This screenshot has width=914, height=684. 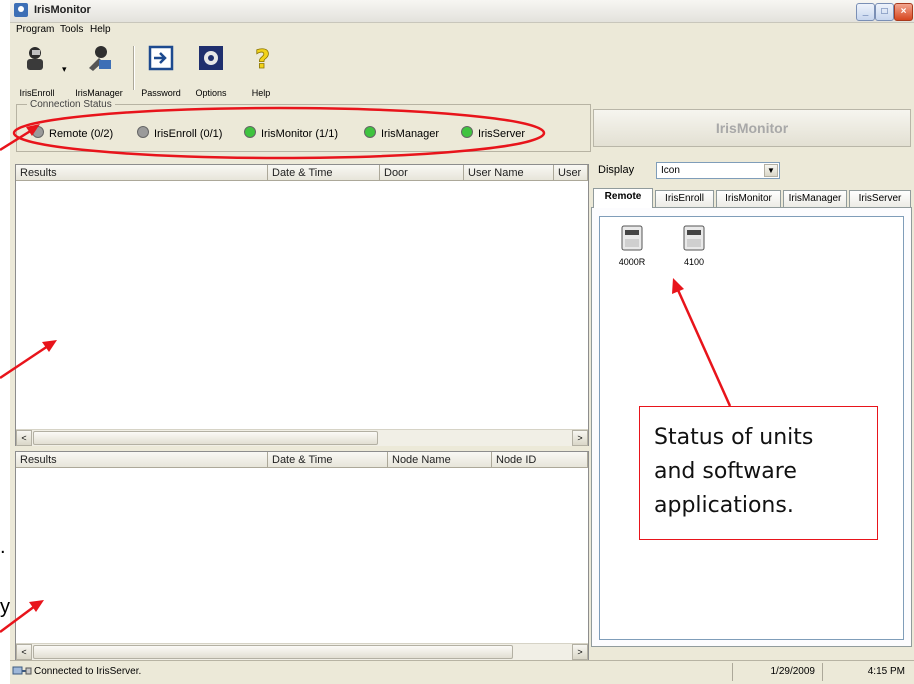 I want to click on dropdown-arrow-icon: ▾, so click(x=64, y=69).